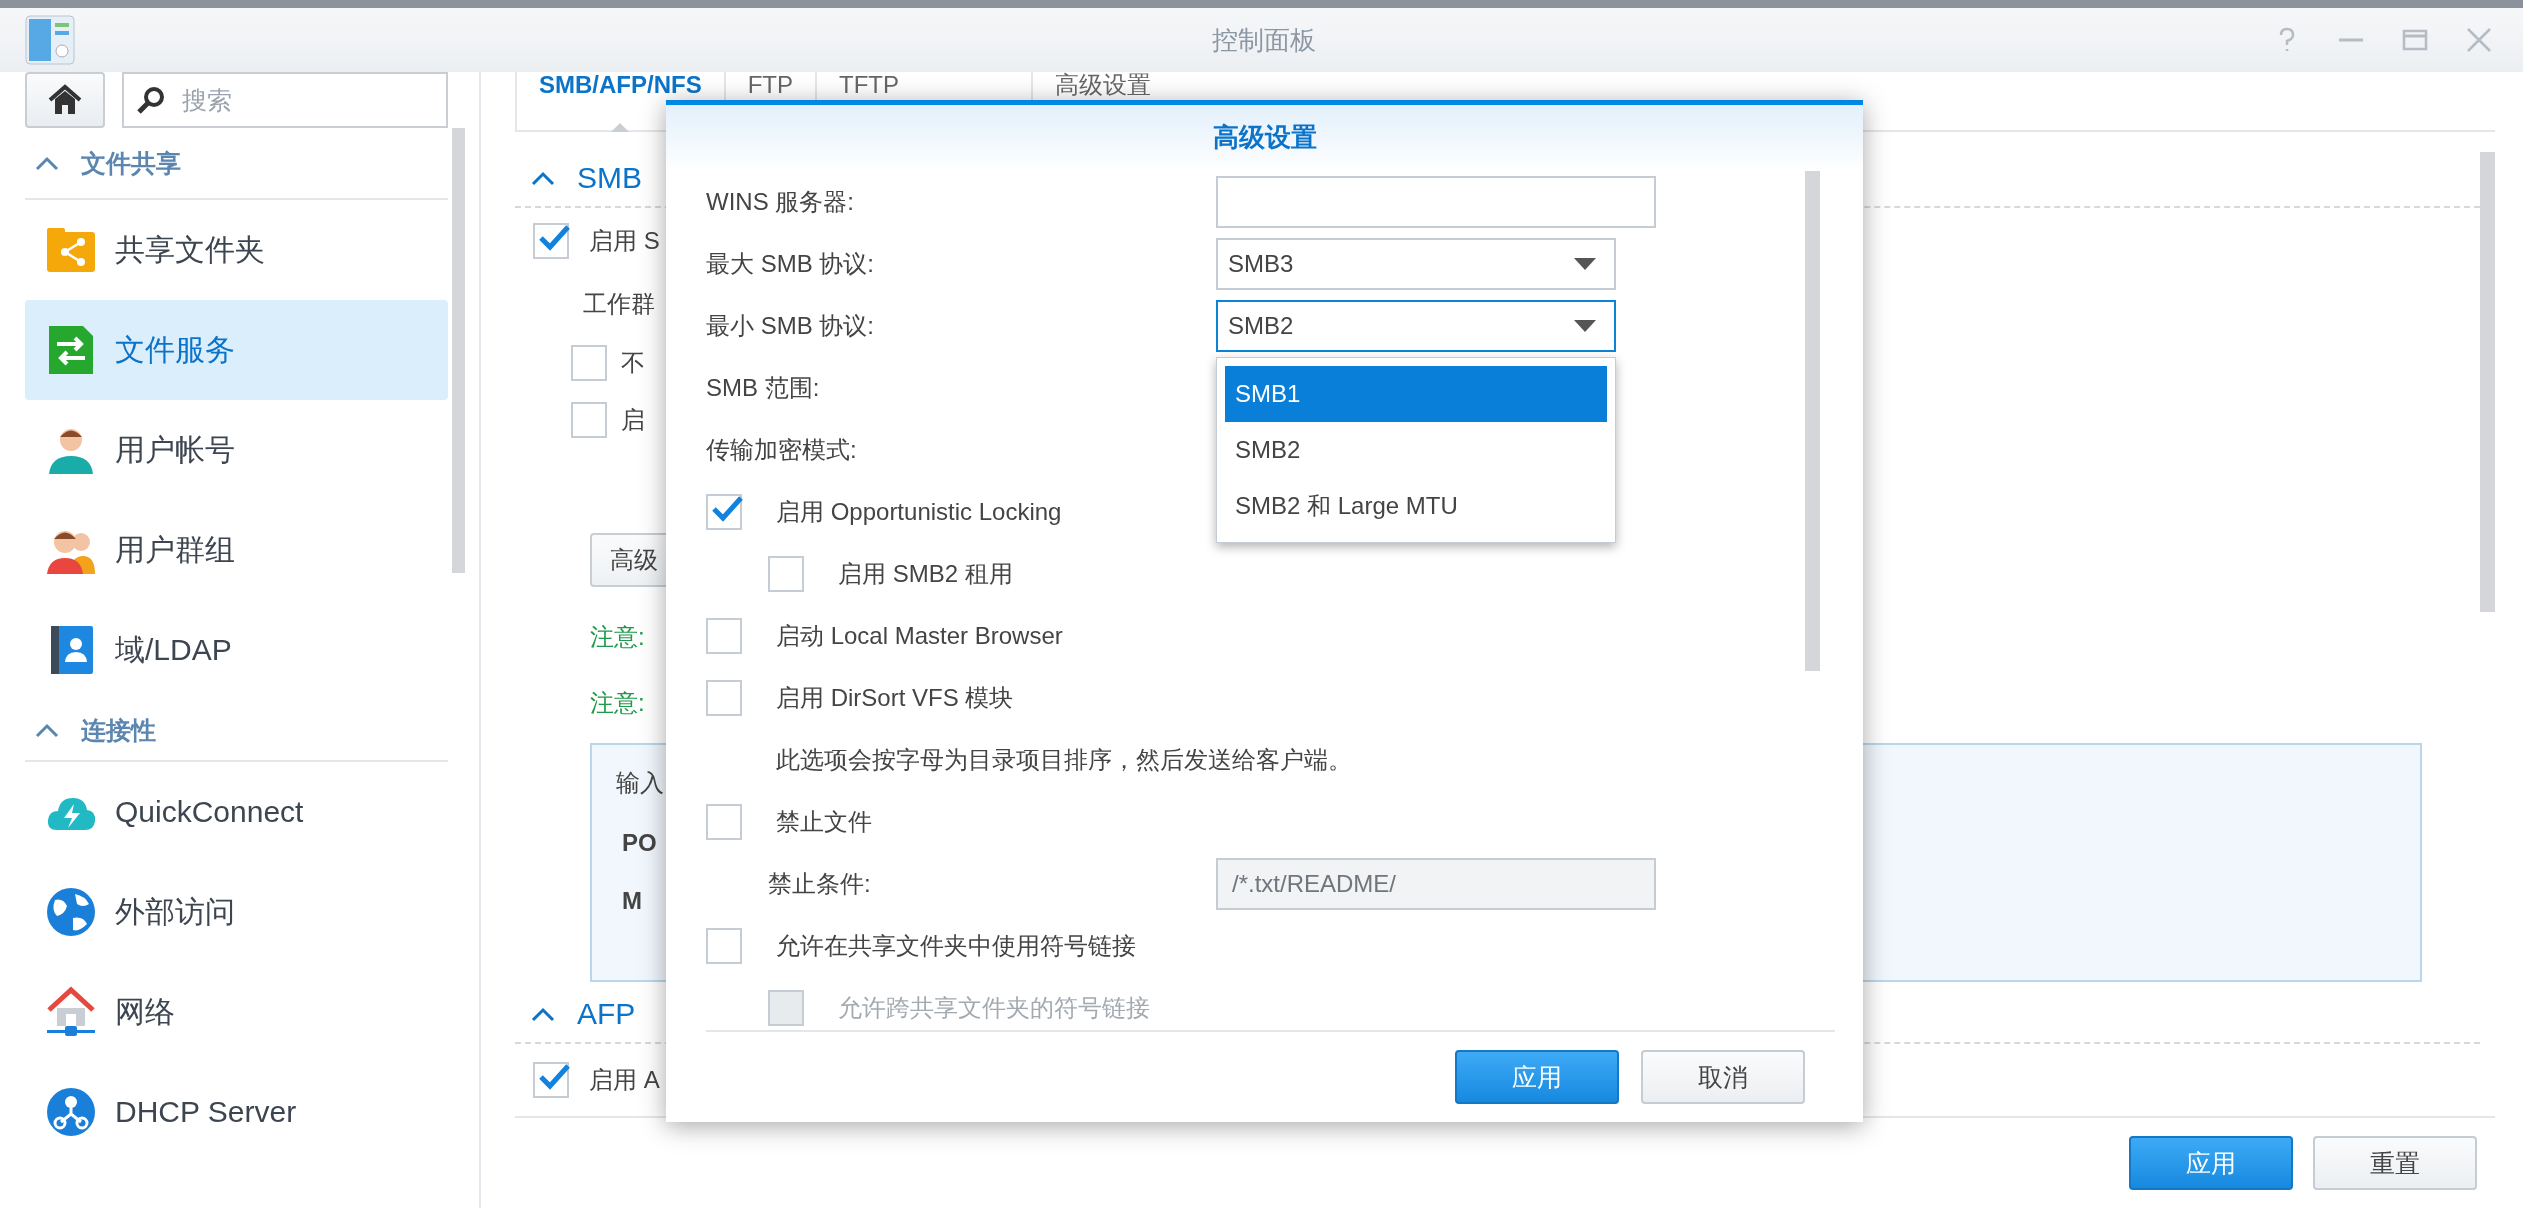 This screenshot has height=1208, width=2523. I want to click on field-label: SMB 范围:, so click(763, 388).